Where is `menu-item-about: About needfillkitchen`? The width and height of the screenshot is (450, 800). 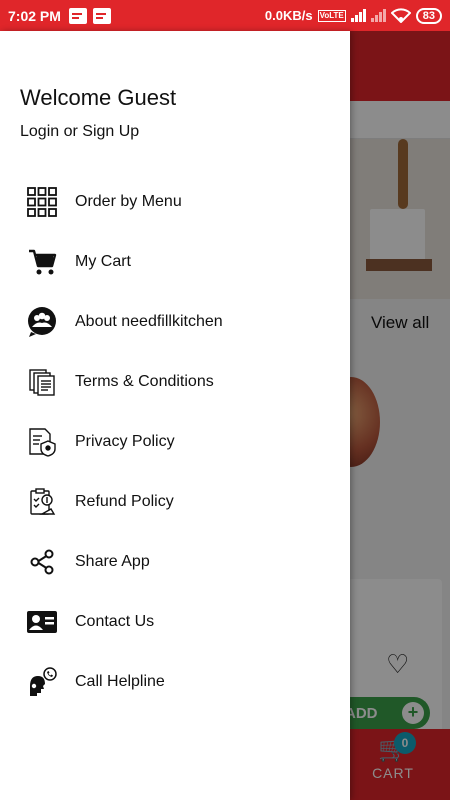 menu-item-about: About needfillkitchen is located at coordinates (175, 322).